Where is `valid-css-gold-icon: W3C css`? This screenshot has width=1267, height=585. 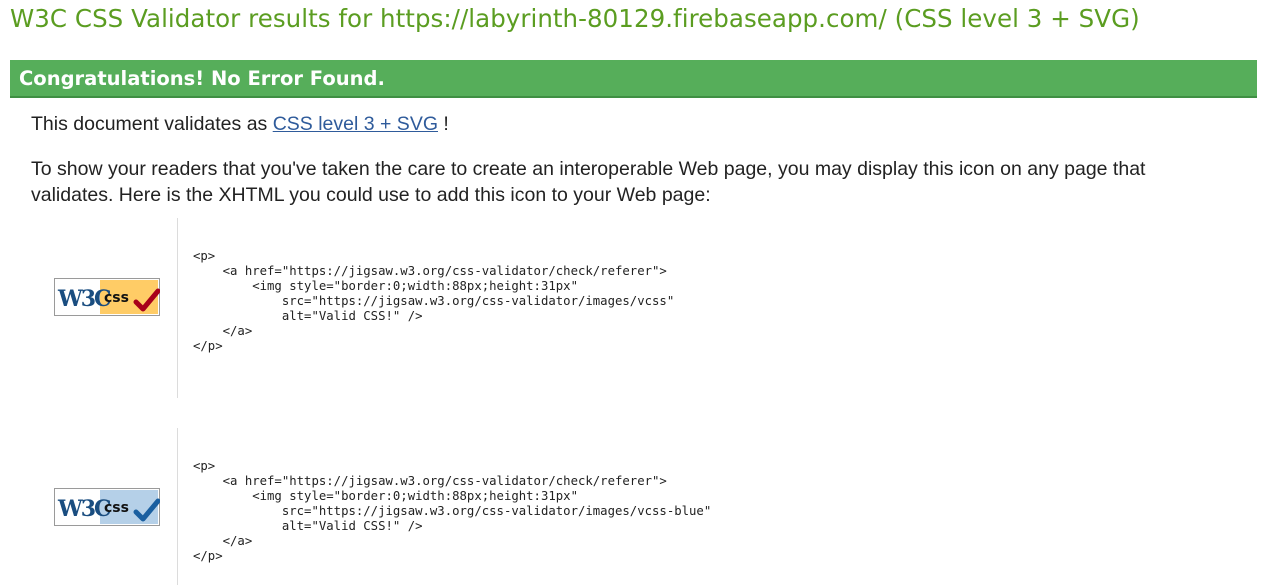 valid-css-gold-icon: W3C css is located at coordinates (107, 297).